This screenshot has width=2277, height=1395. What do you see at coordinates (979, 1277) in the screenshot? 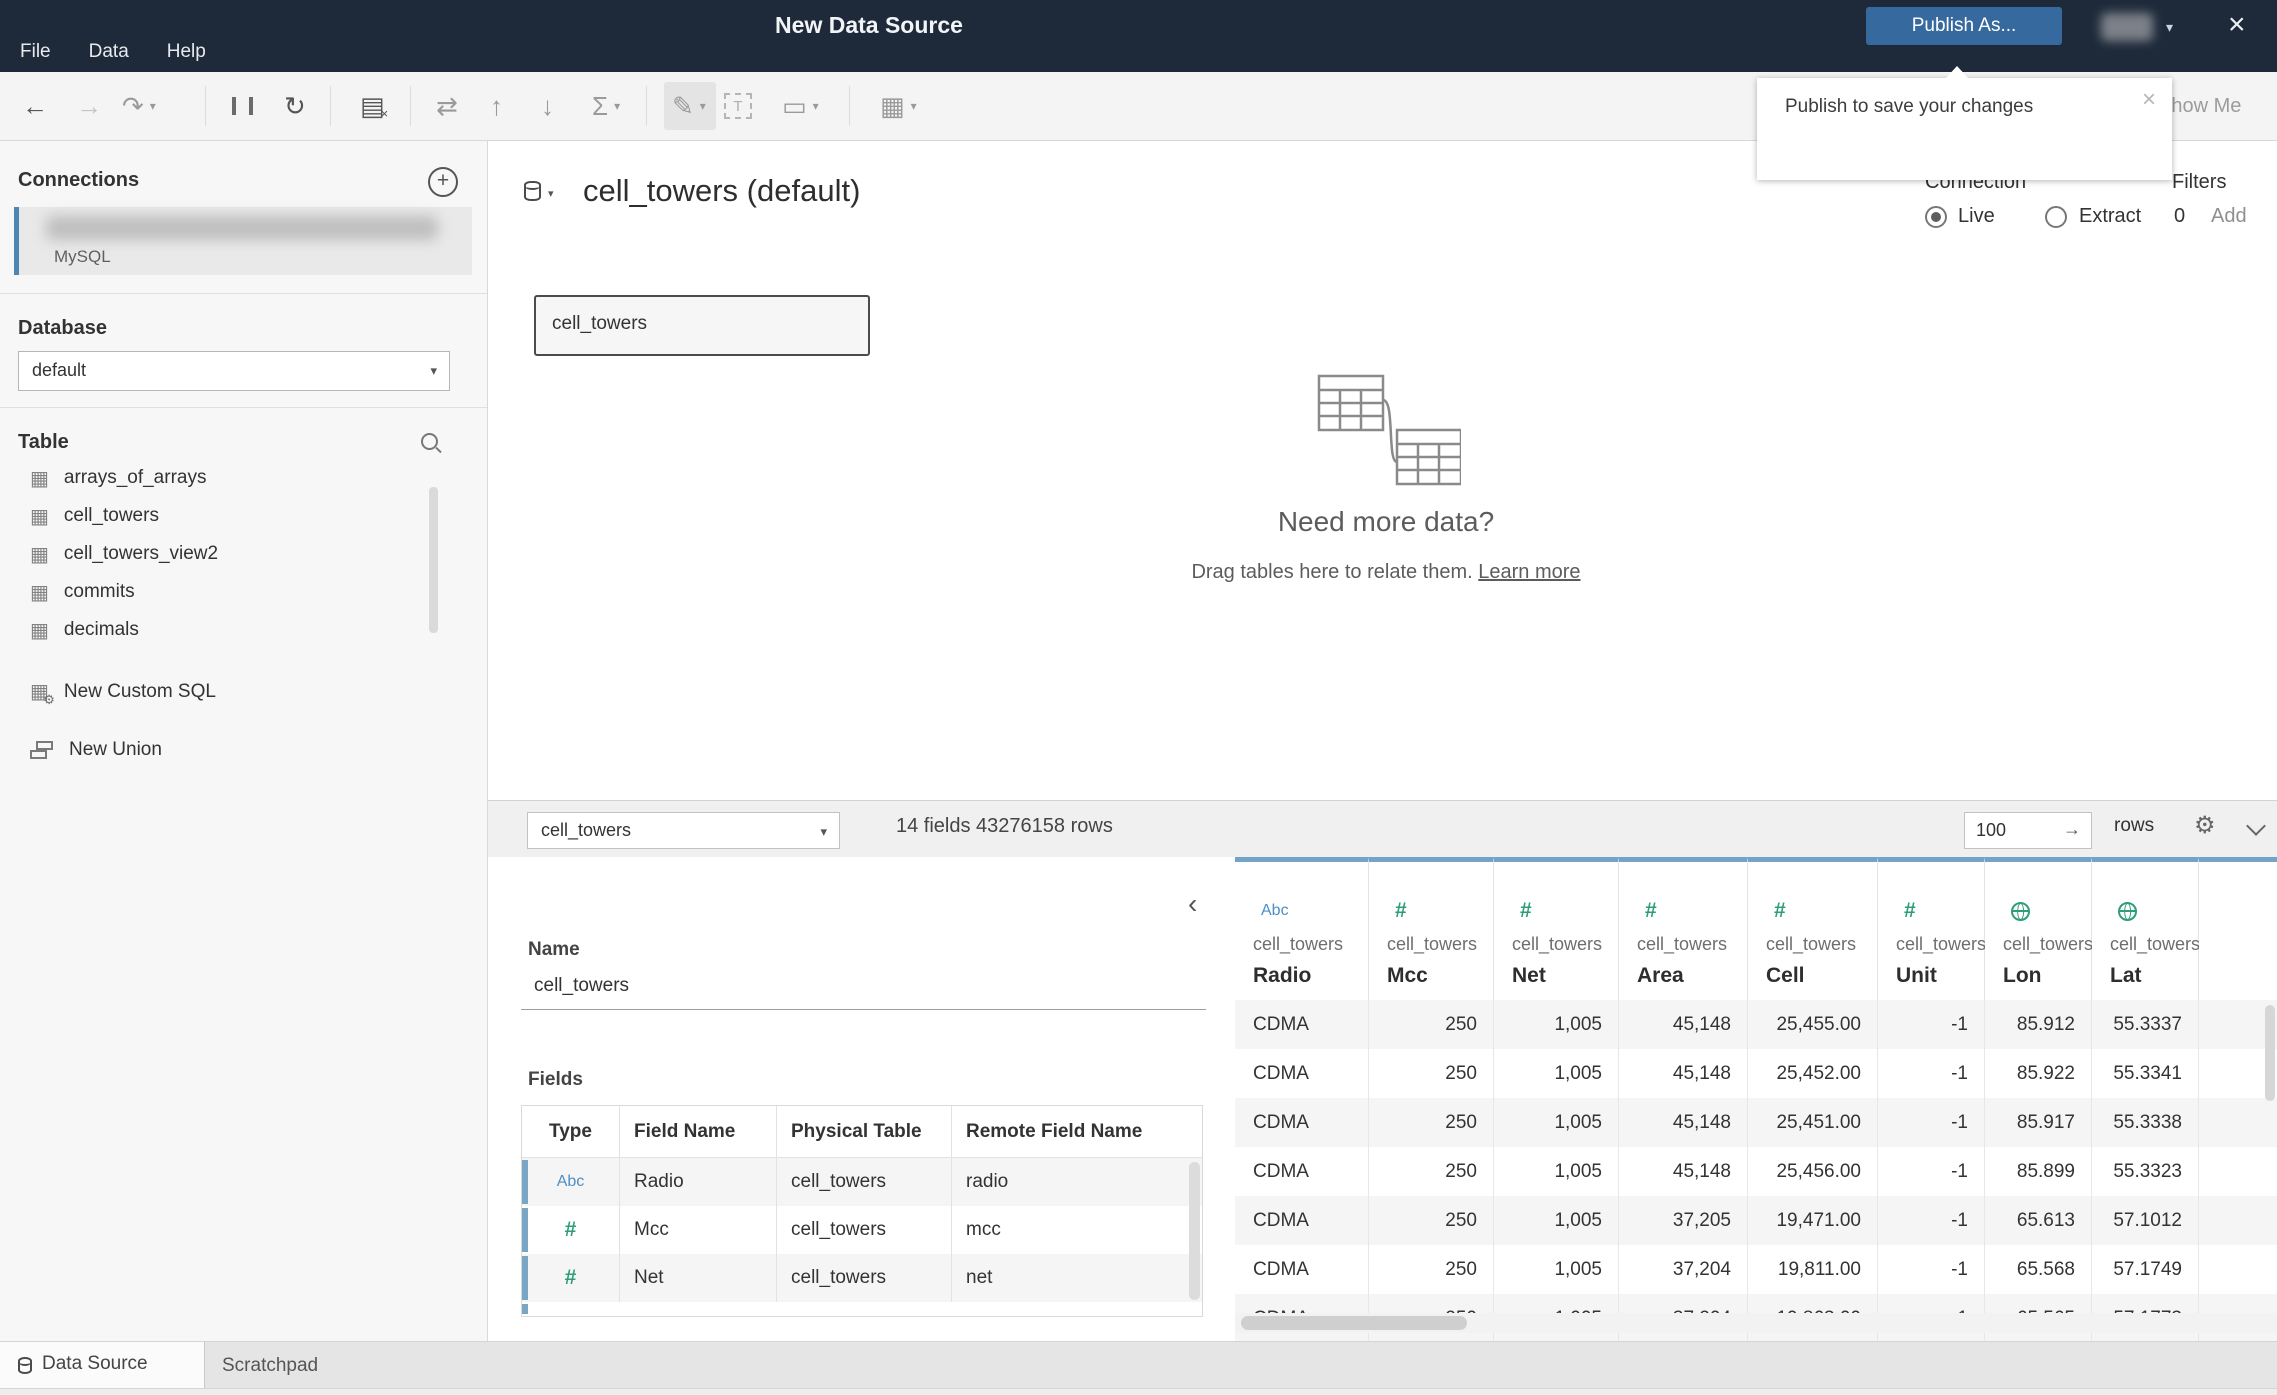
I see `remote-field-cell: net` at bounding box center [979, 1277].